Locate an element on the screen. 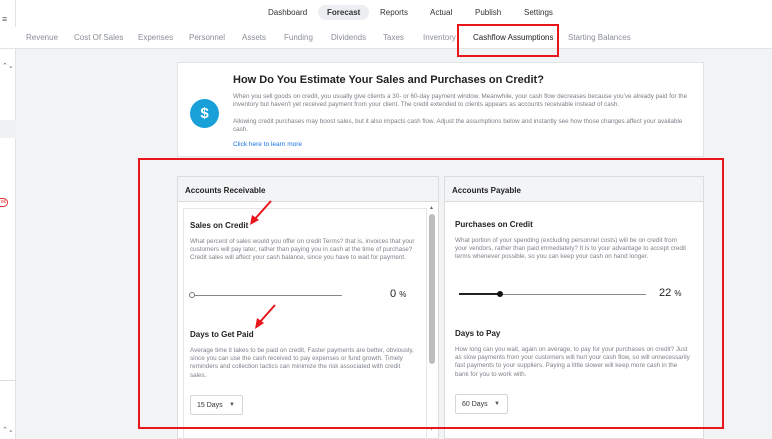 This screenshot has width=772, height=439. sort-updown-icon: ⌃⌄ is located at coordinates (8, 66).